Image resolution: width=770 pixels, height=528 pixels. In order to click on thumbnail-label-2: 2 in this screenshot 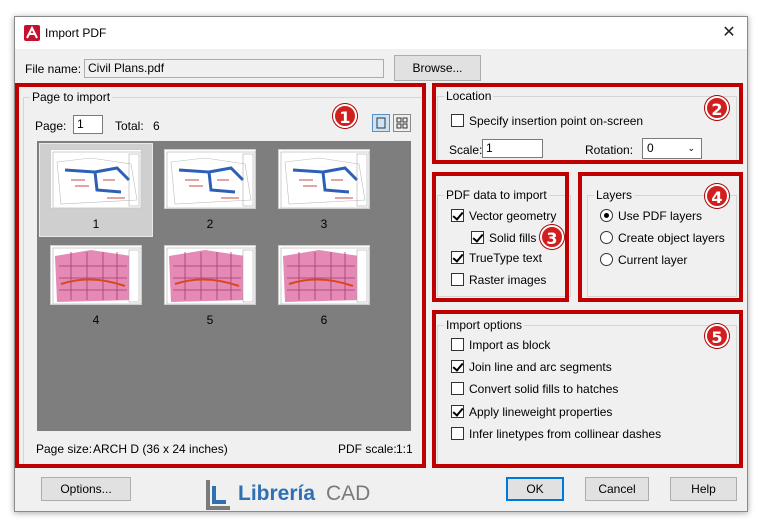, I will do `click(210, 224)`.